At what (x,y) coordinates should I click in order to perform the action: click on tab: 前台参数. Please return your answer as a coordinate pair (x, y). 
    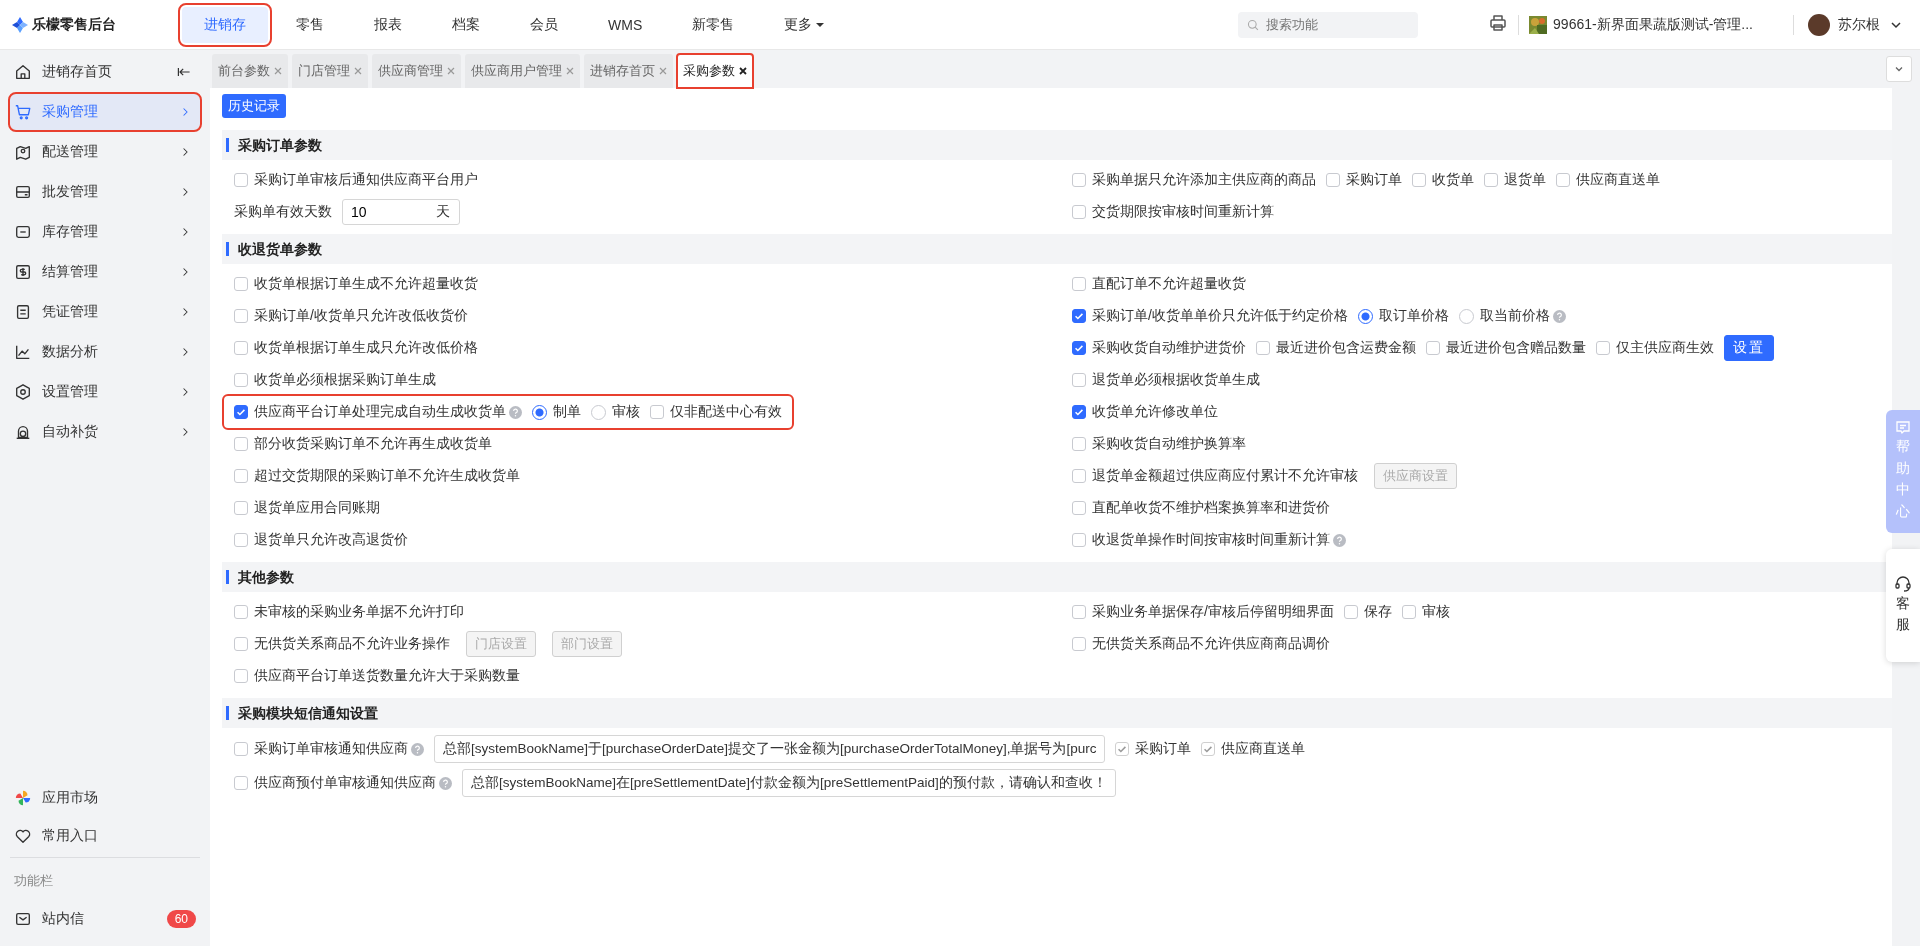
    Looking at the image, I should click on (250, 71).